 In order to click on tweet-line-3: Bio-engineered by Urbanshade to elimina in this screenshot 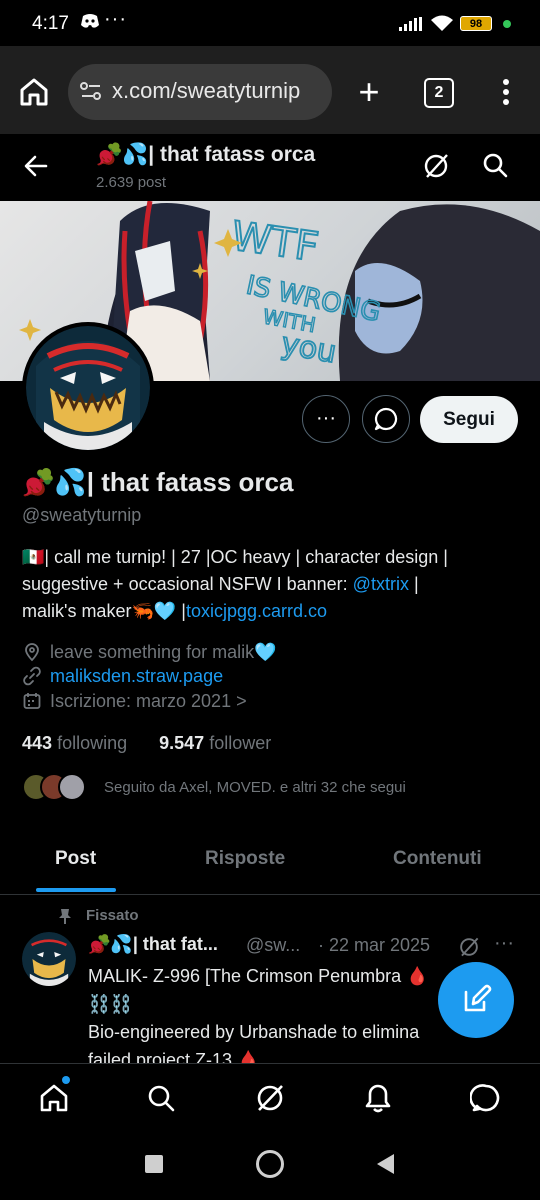, I will do `click(254, 1032)`.